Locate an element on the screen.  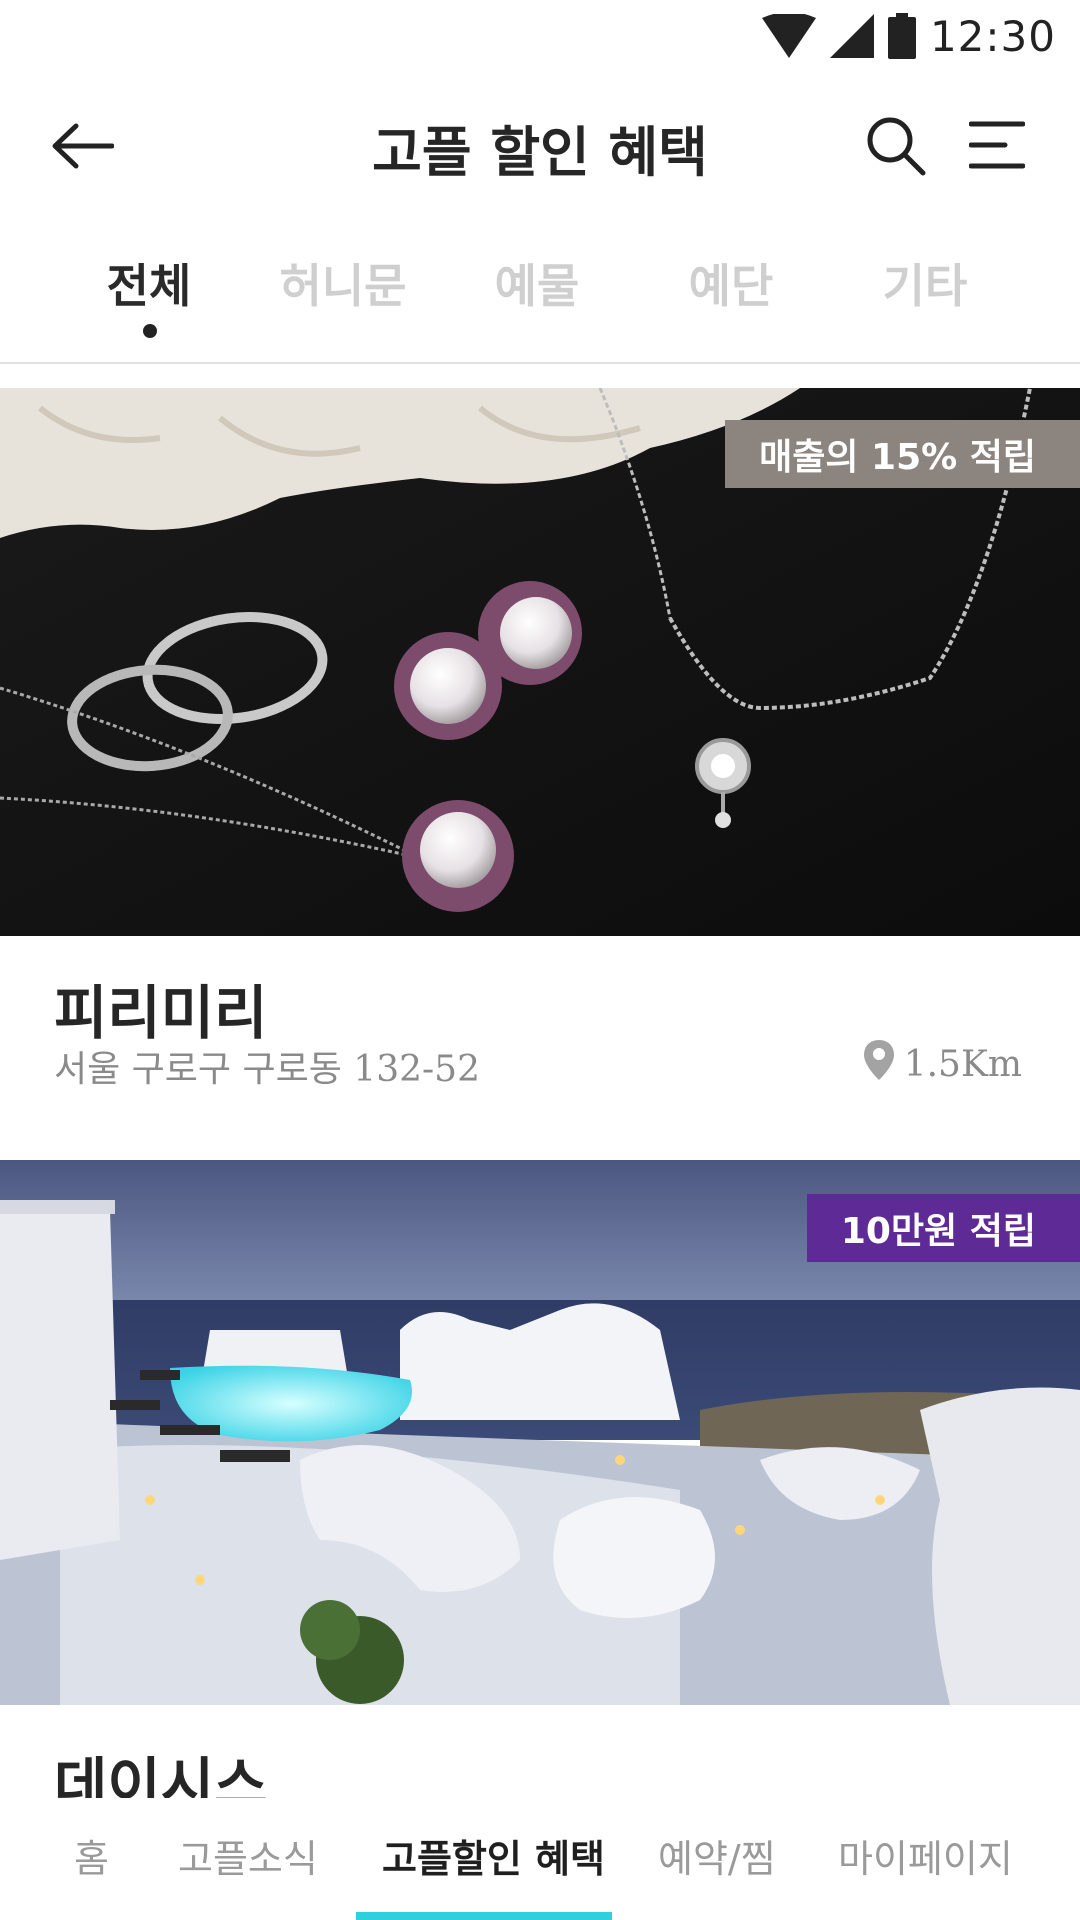
nav-gople-discount: 고플할인 혜택 is located at coordinates (493, 1855).